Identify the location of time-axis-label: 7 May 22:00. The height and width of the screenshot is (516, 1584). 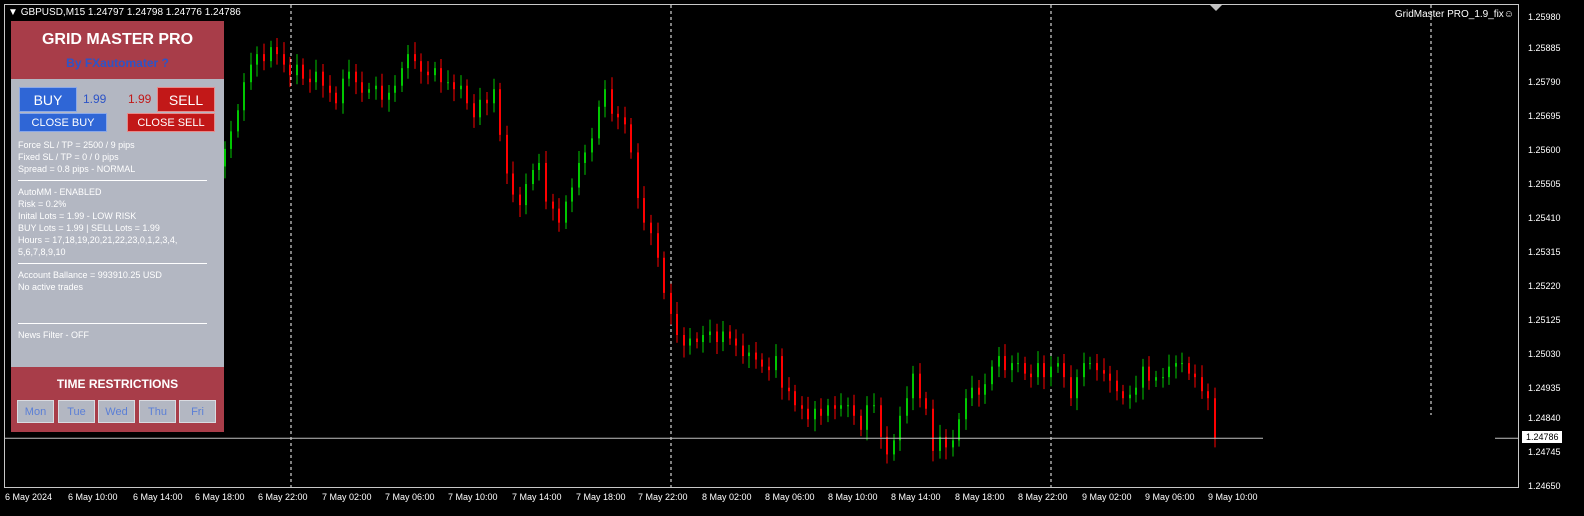
(663, 497).